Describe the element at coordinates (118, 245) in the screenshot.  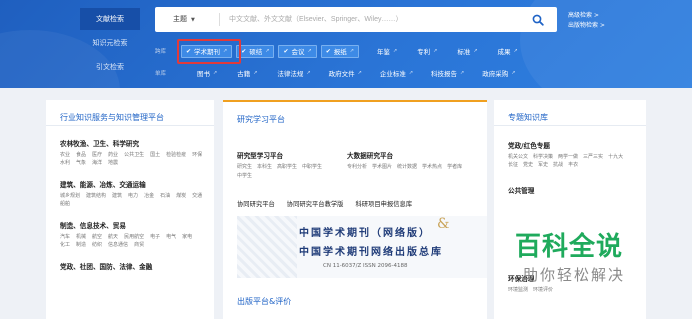
I see `category-link: 信息通信` at that location.